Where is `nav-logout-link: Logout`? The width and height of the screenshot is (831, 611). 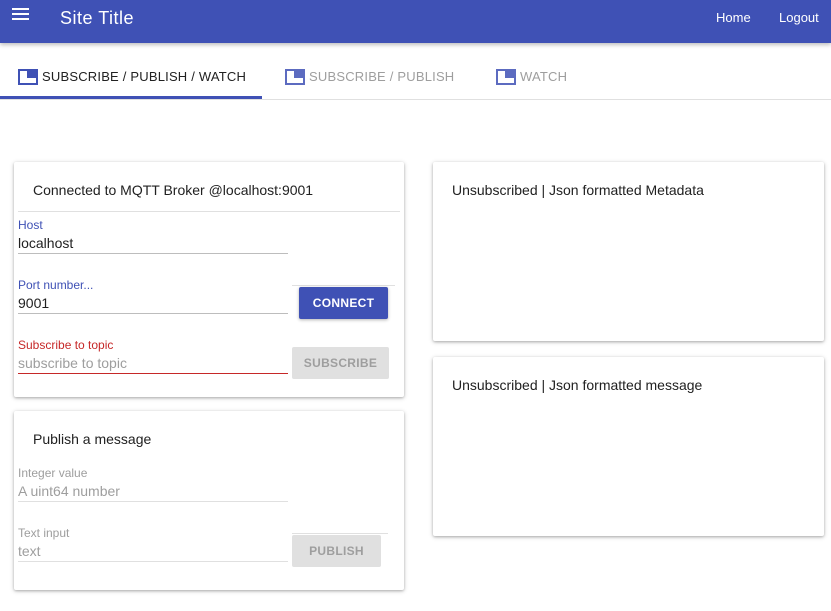
nav-logout-link: Logout is located at coordinates (799, 17).